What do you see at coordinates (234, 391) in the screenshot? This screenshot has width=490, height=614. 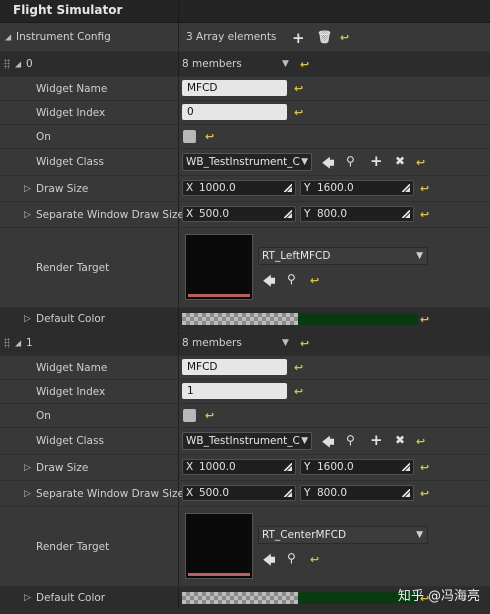 I see `widget-index-input: 1` at bounding box center [234, 391].